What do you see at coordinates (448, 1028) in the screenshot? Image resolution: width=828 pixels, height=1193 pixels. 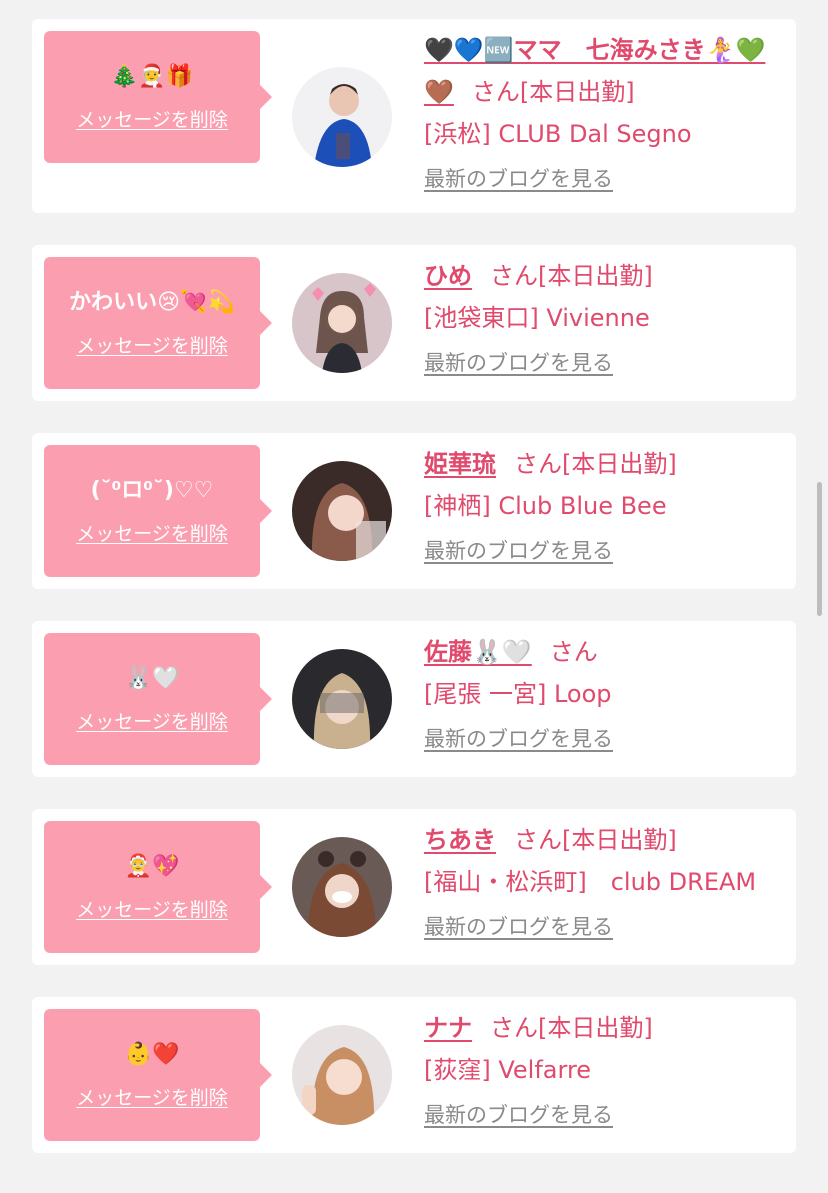 I see `cast-name-link: ナナ` at bounding box center [448, 1028].